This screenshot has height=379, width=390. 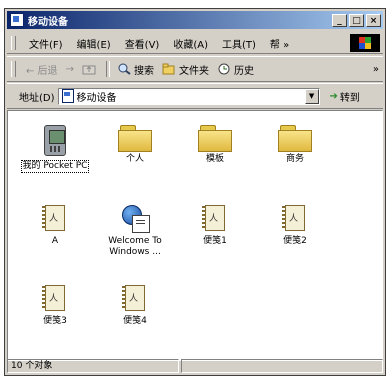 I want to click on go-arrow-icon: ➔, so click(x=333, y=96).